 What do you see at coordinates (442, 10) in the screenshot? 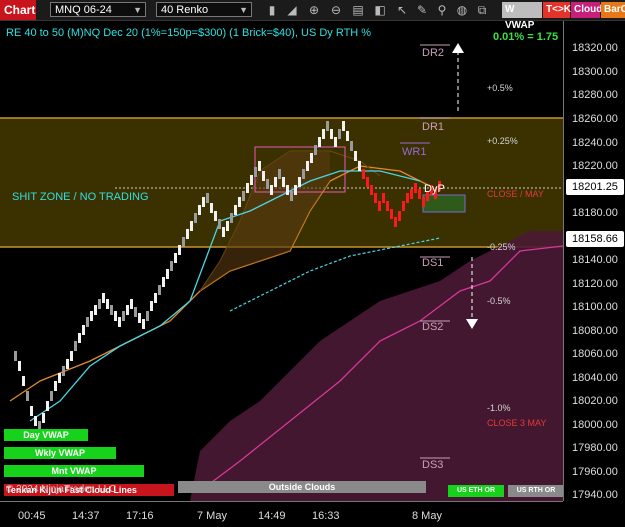
I see `attach-icon: ⚲` at bounding box center [442, 10].